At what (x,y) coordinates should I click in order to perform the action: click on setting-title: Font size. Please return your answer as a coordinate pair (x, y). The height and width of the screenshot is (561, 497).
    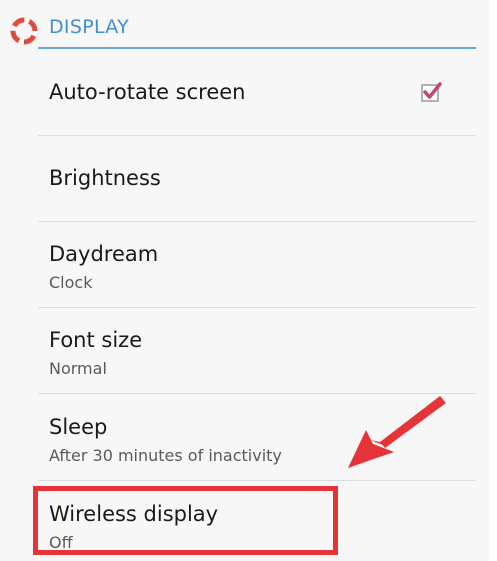
    Looking at the image, I should click on (96, 340).